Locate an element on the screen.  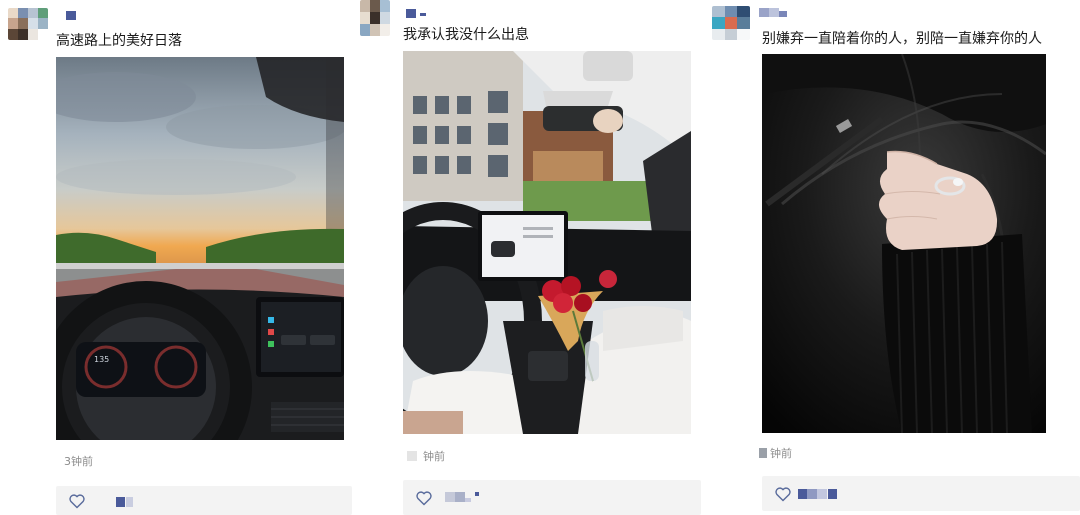
speed-readout: 135 is located at coordinates (101, 359).